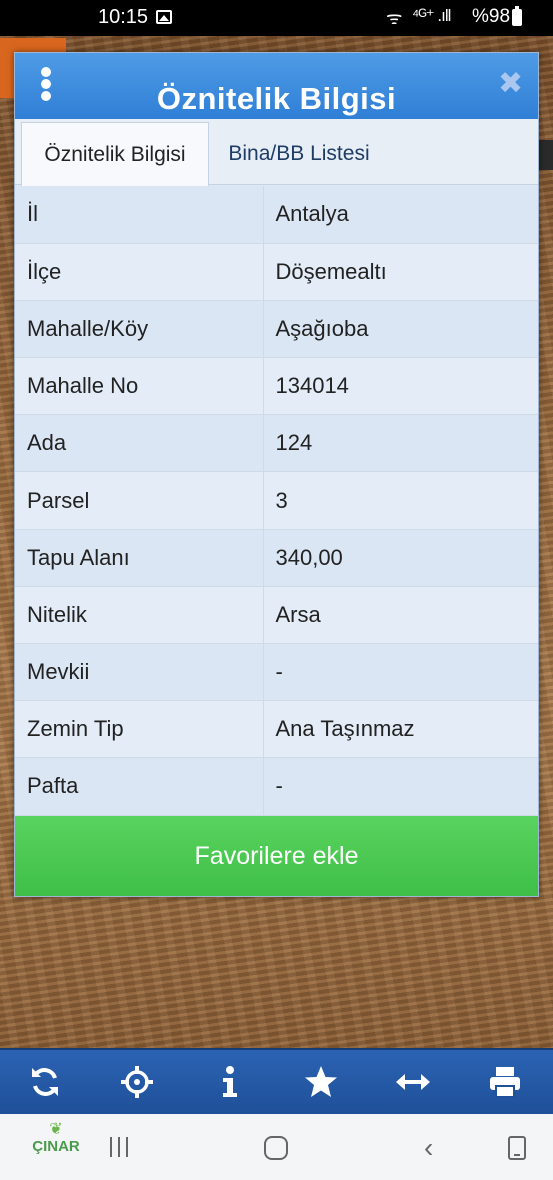 The height and width of the screenshot is (1180, 553). Describe the element at coordinates (56, 1129) in the screenshot. I see `leaf-icon: ❦` at that location.